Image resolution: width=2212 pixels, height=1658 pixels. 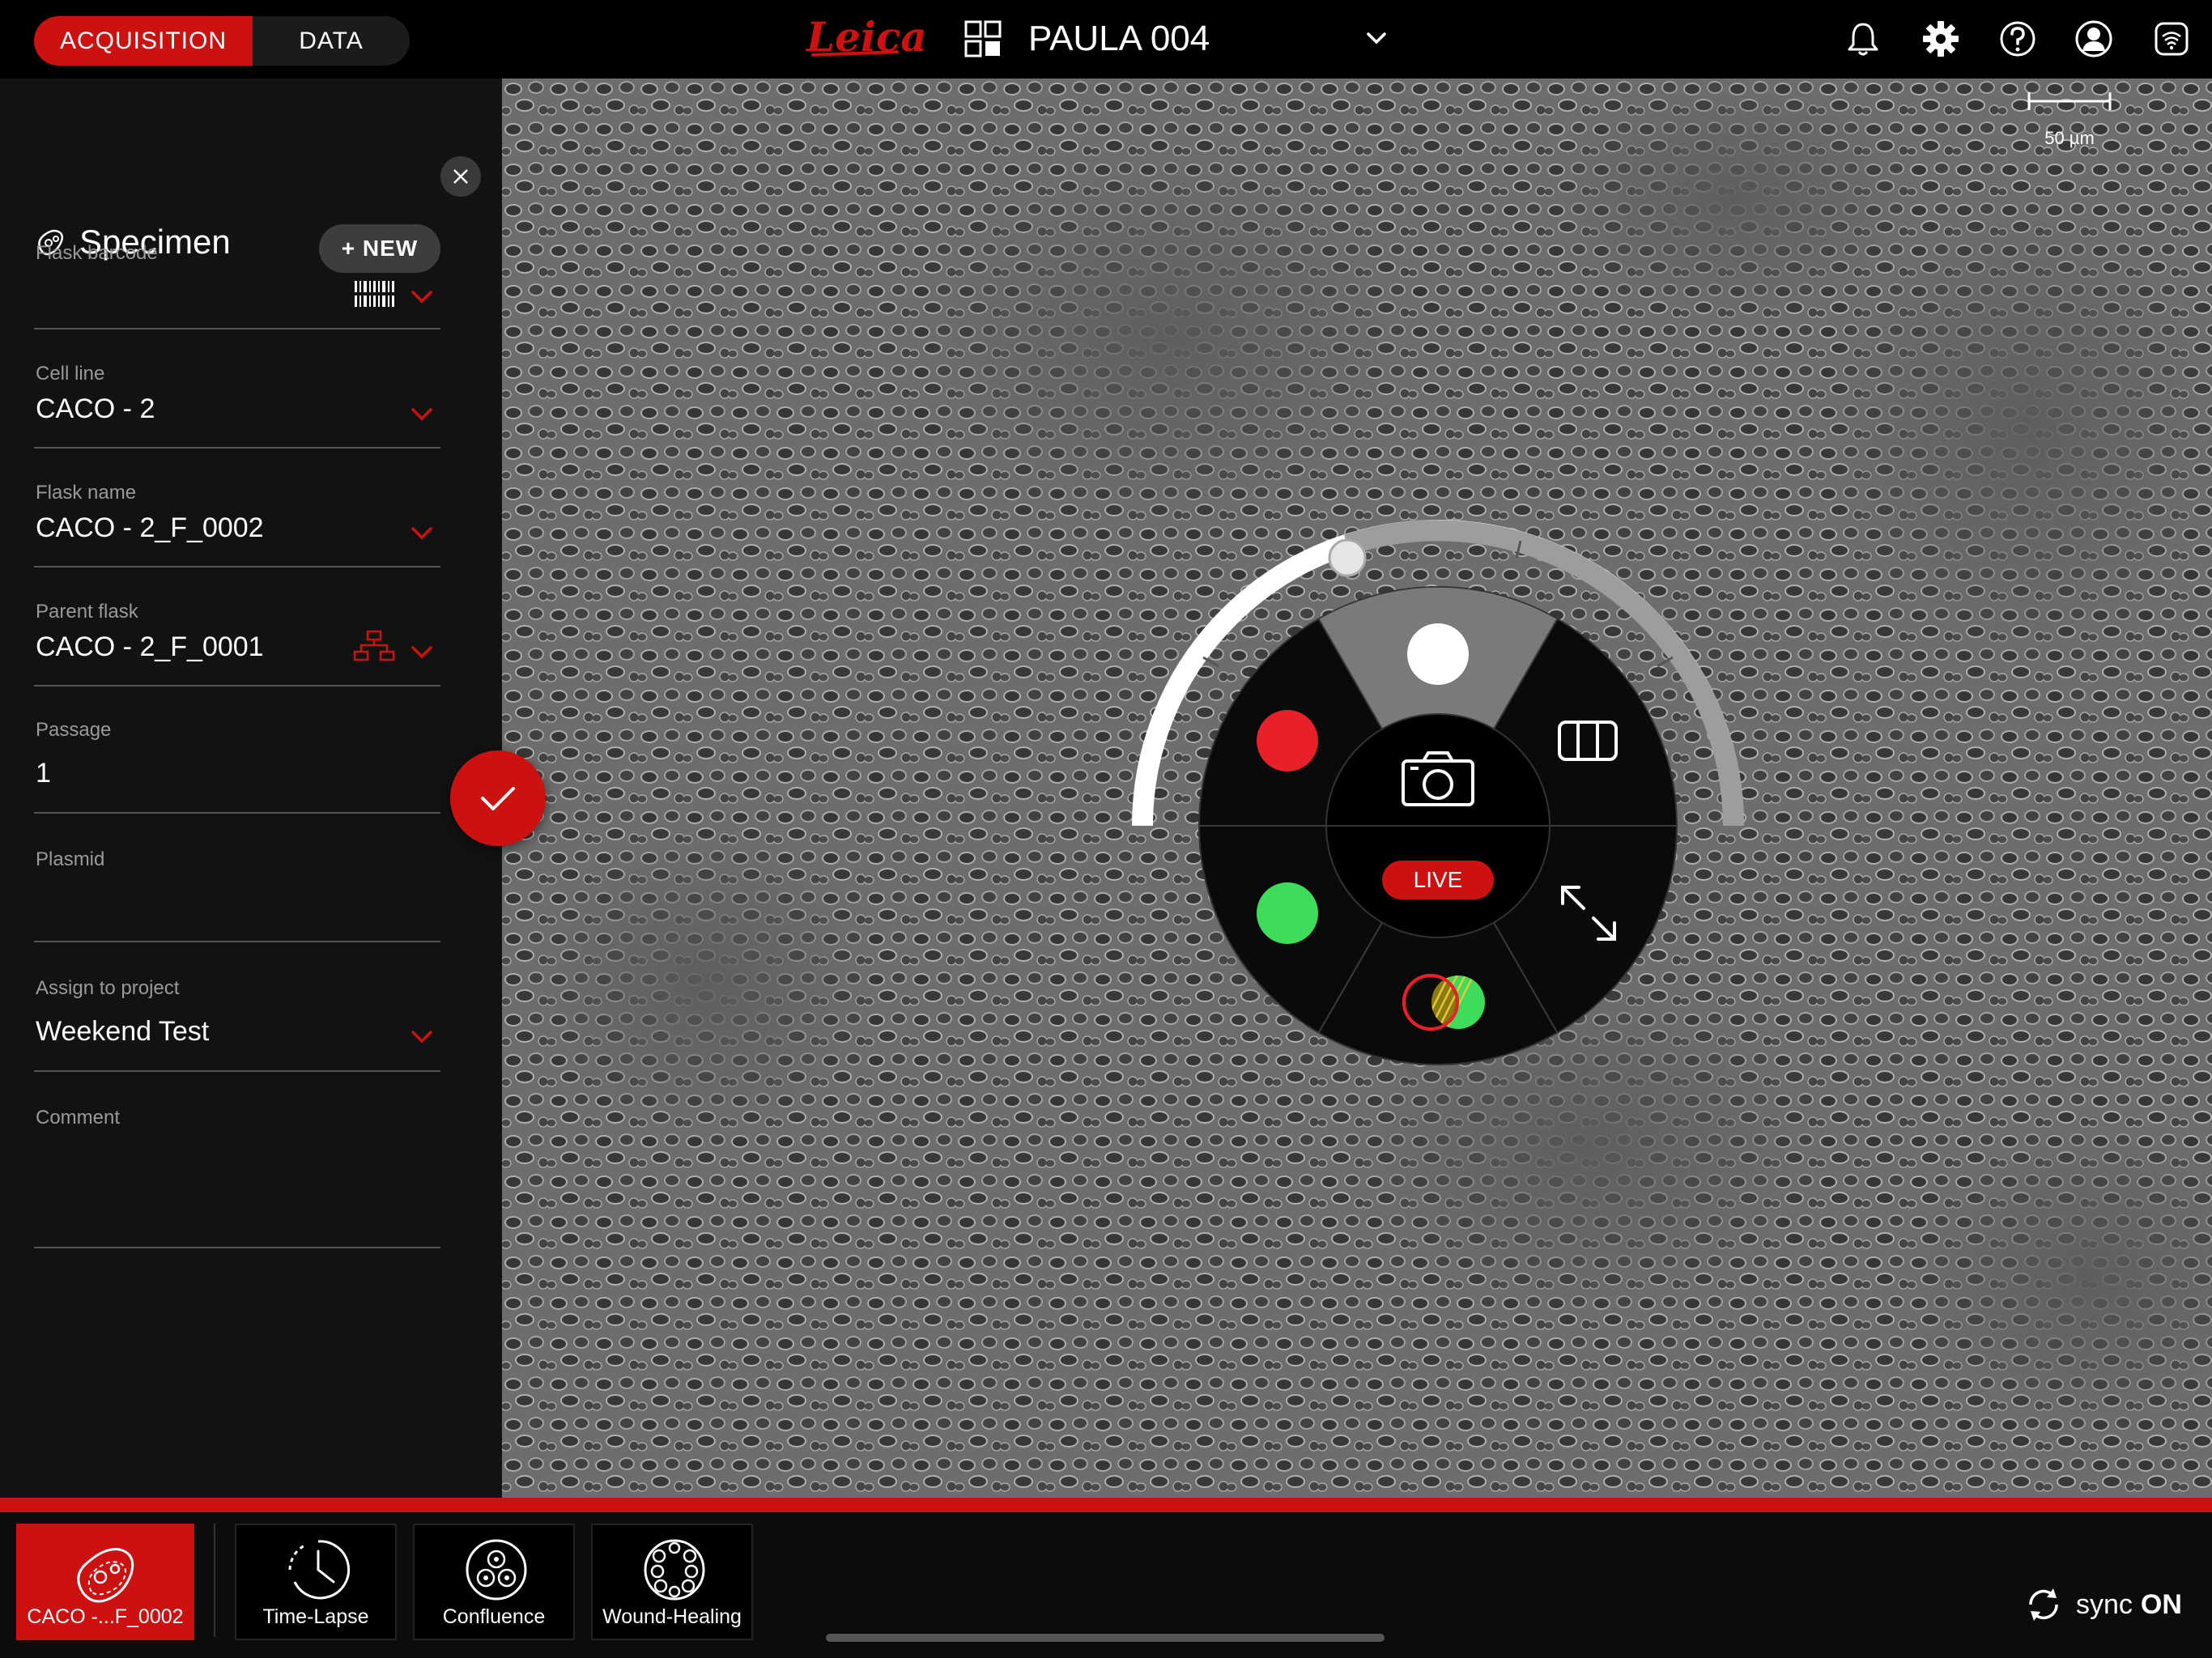 What do you see at coordinates (2069, 138) in the screenshot?
I see `scale-bar-label: 50 µm` at bounding box center [2069, 138].